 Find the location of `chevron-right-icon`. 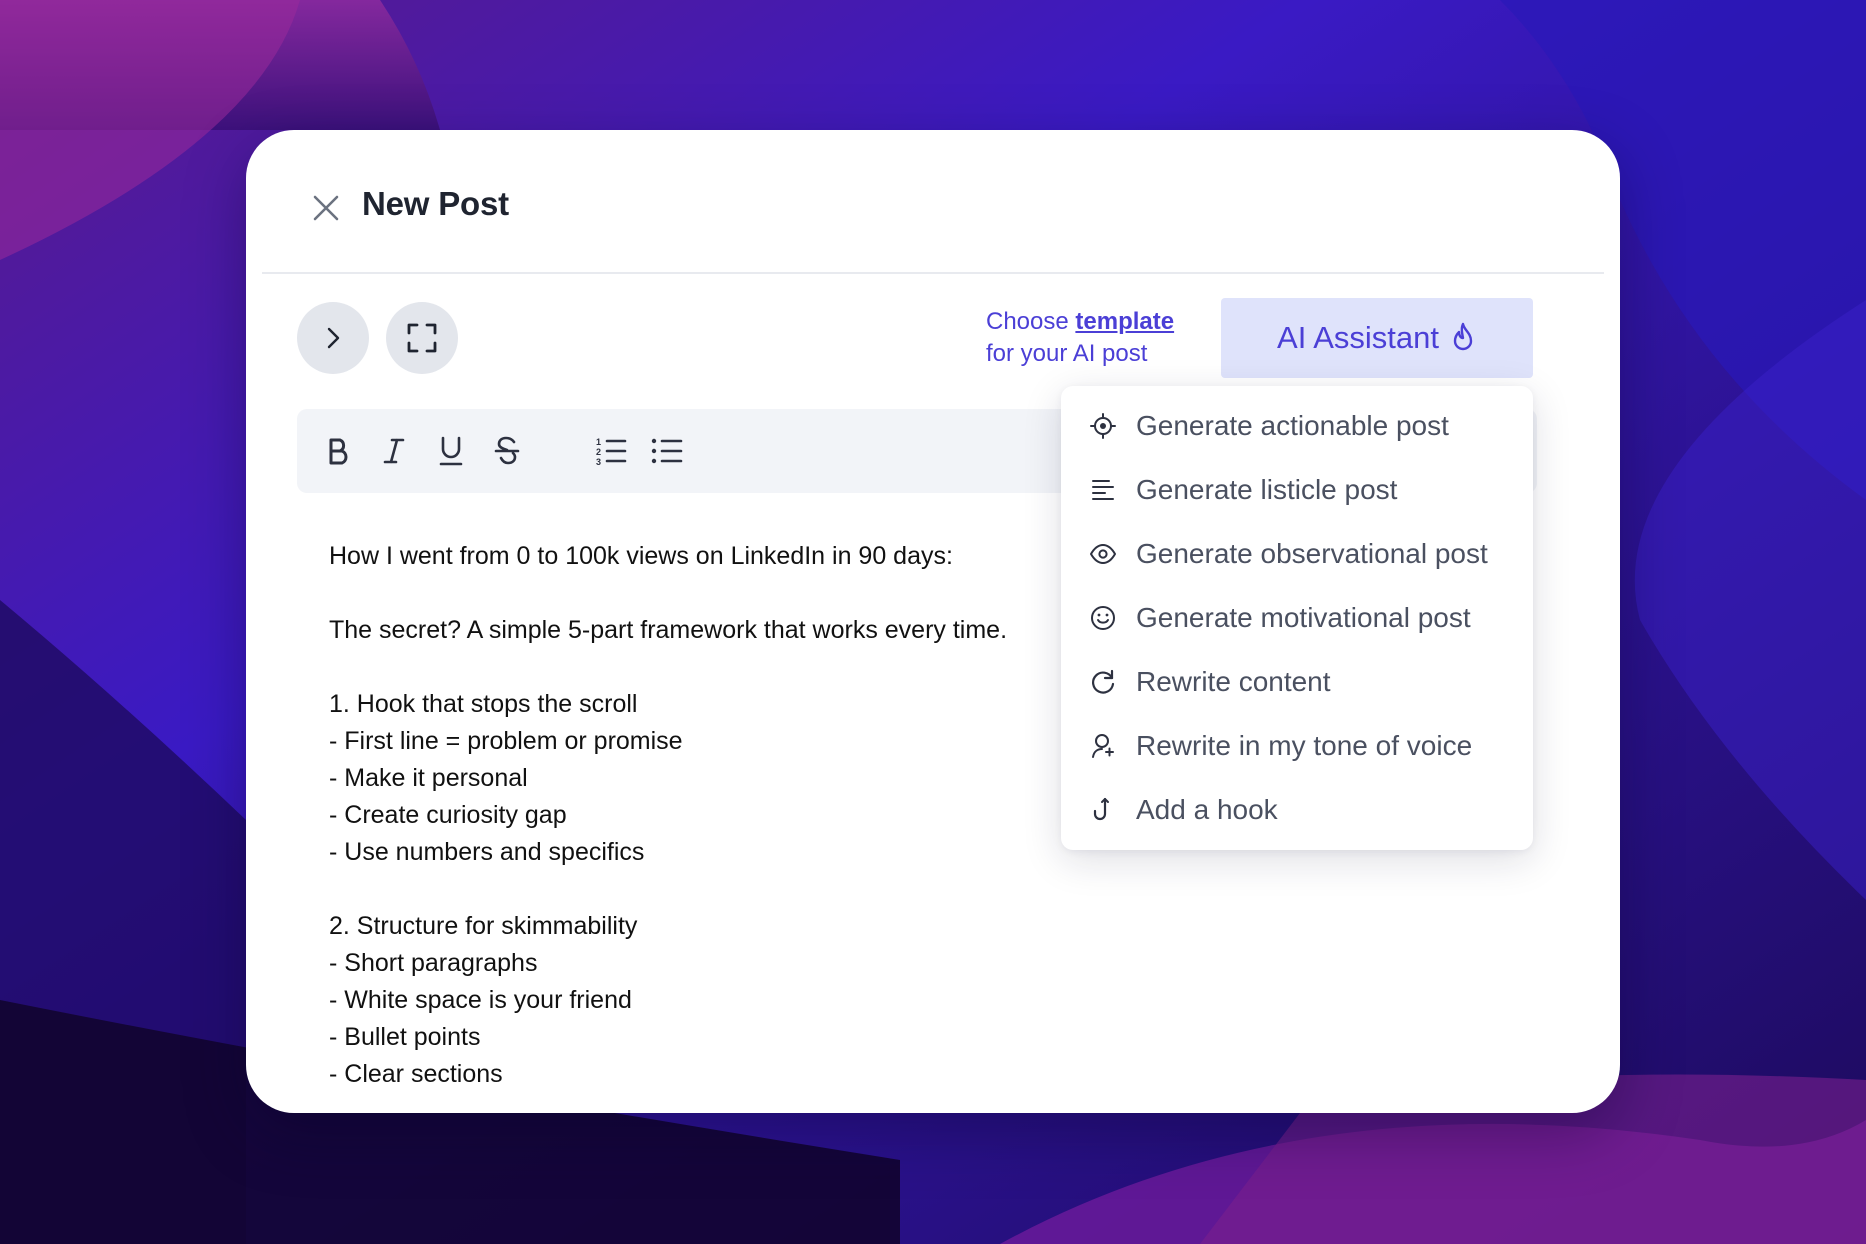

chevron-right-icon is located at coordinates (333, 338).